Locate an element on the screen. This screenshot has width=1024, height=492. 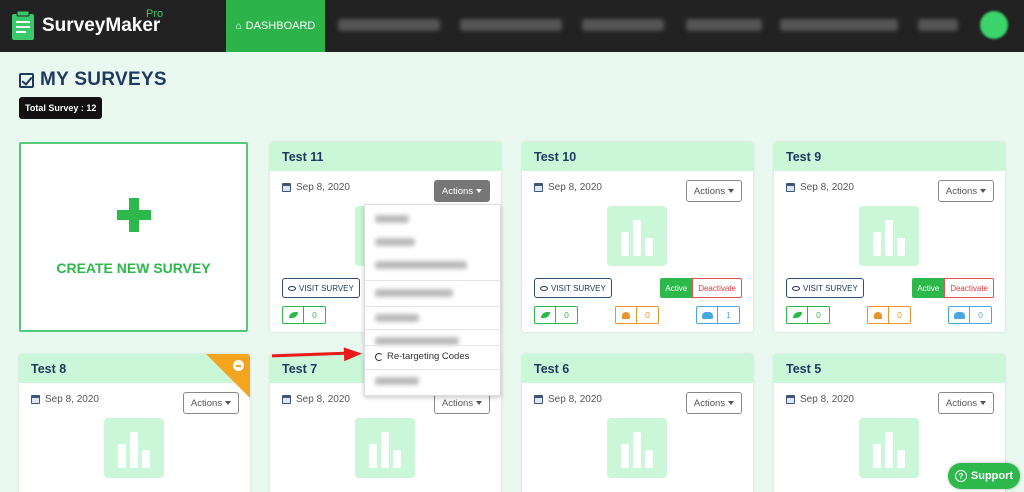
home-icon: ⌂ is located at coordinates (238, 26).